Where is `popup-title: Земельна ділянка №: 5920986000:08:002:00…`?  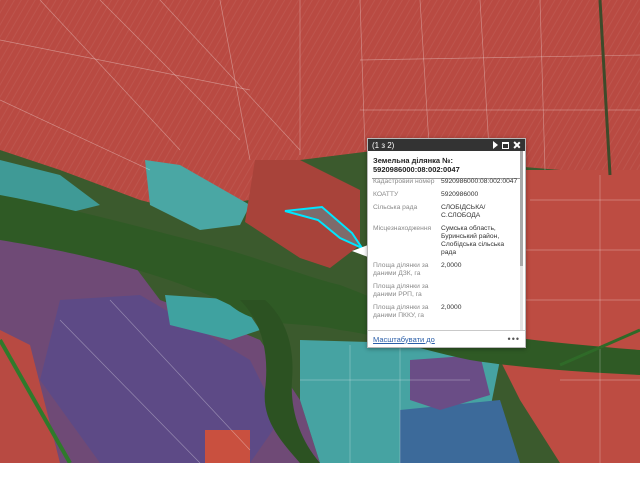
popup-title: Земельна ділянка №: 5920986000:08:002:00… is located at coordinates (446, 165).